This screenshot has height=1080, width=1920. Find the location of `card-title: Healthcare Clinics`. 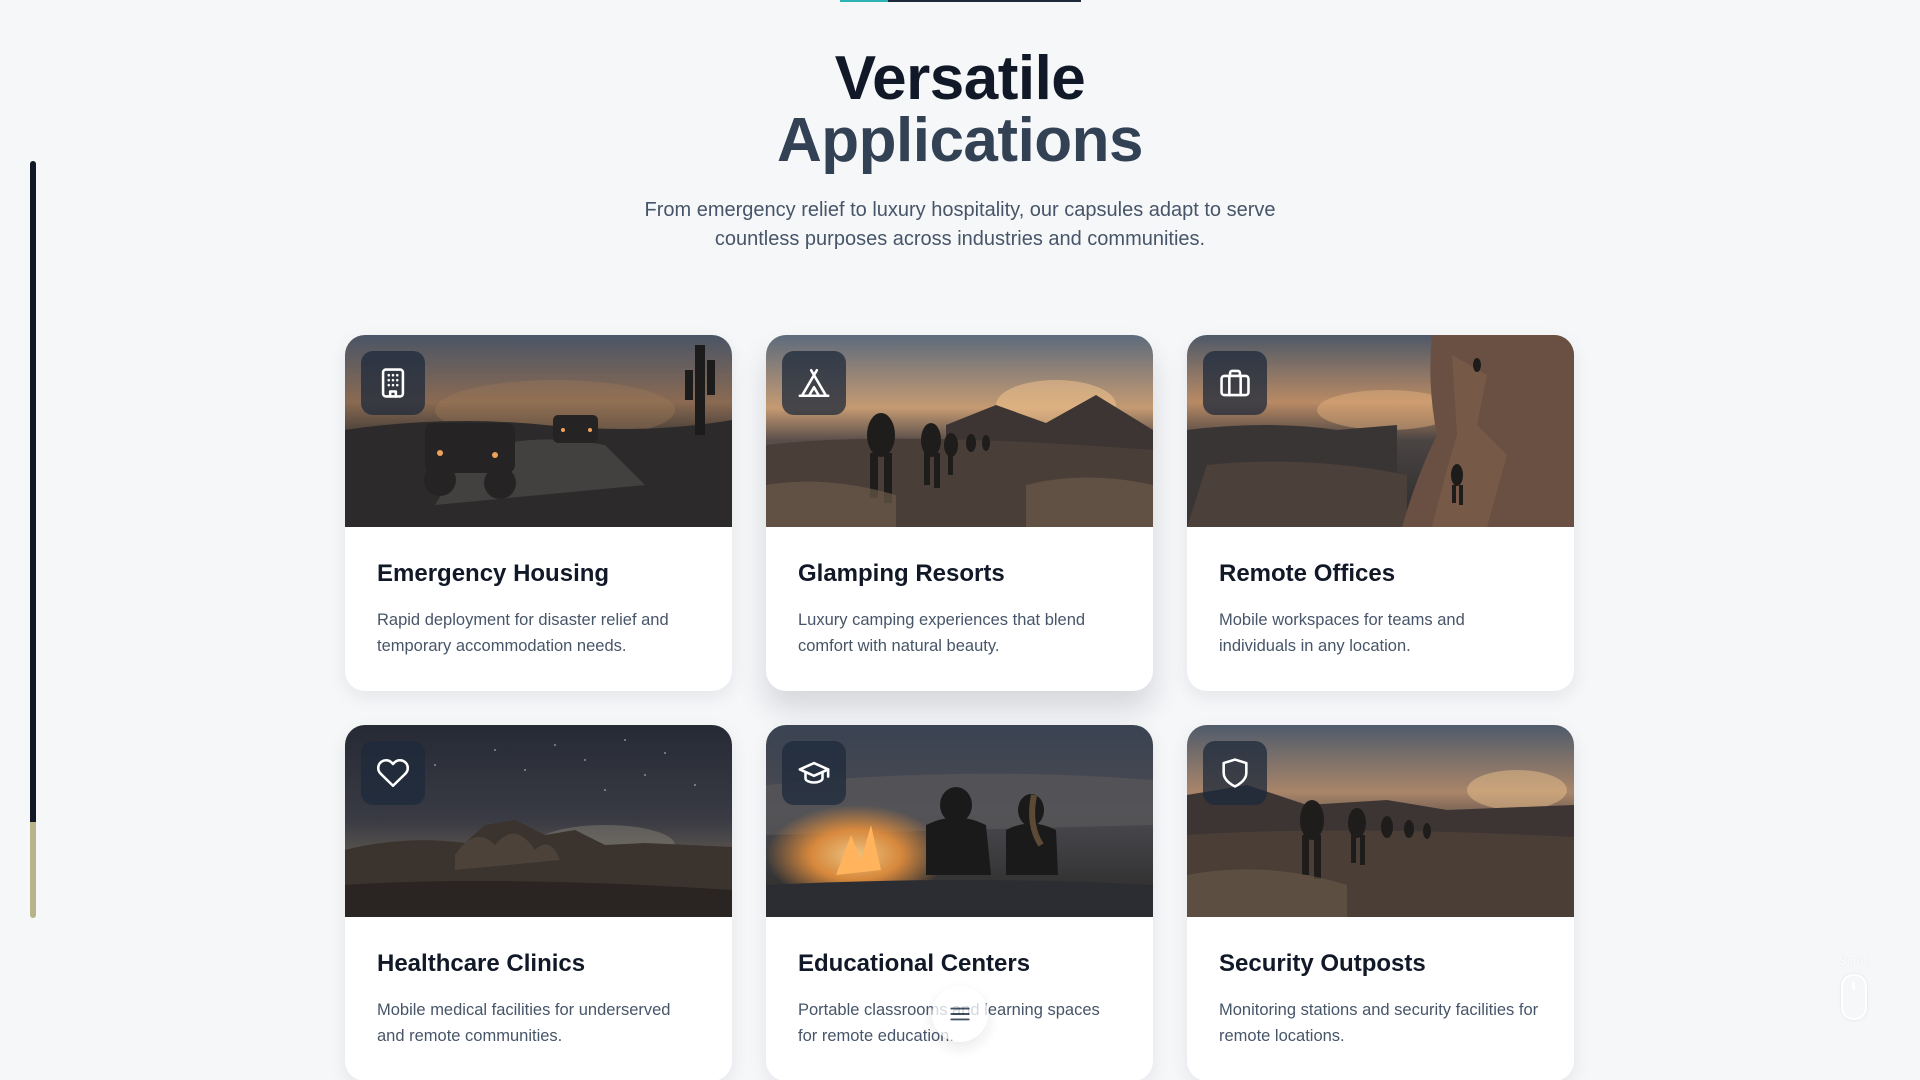

card-title: Healthcare Clinics is located at coordinates (481, 963).